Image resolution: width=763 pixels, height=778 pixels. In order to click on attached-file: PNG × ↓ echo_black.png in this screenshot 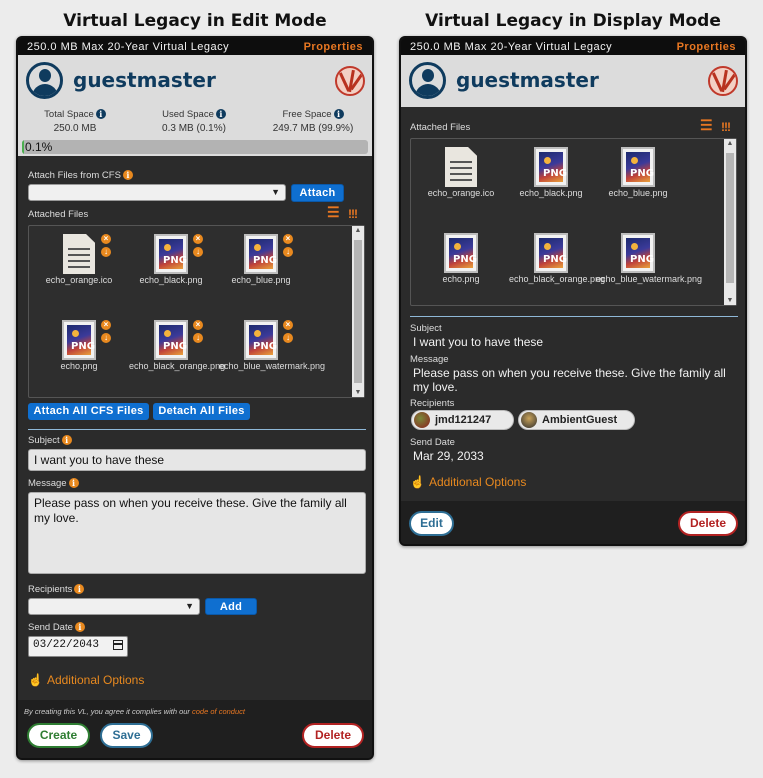, I will do `click(171, 259)`.